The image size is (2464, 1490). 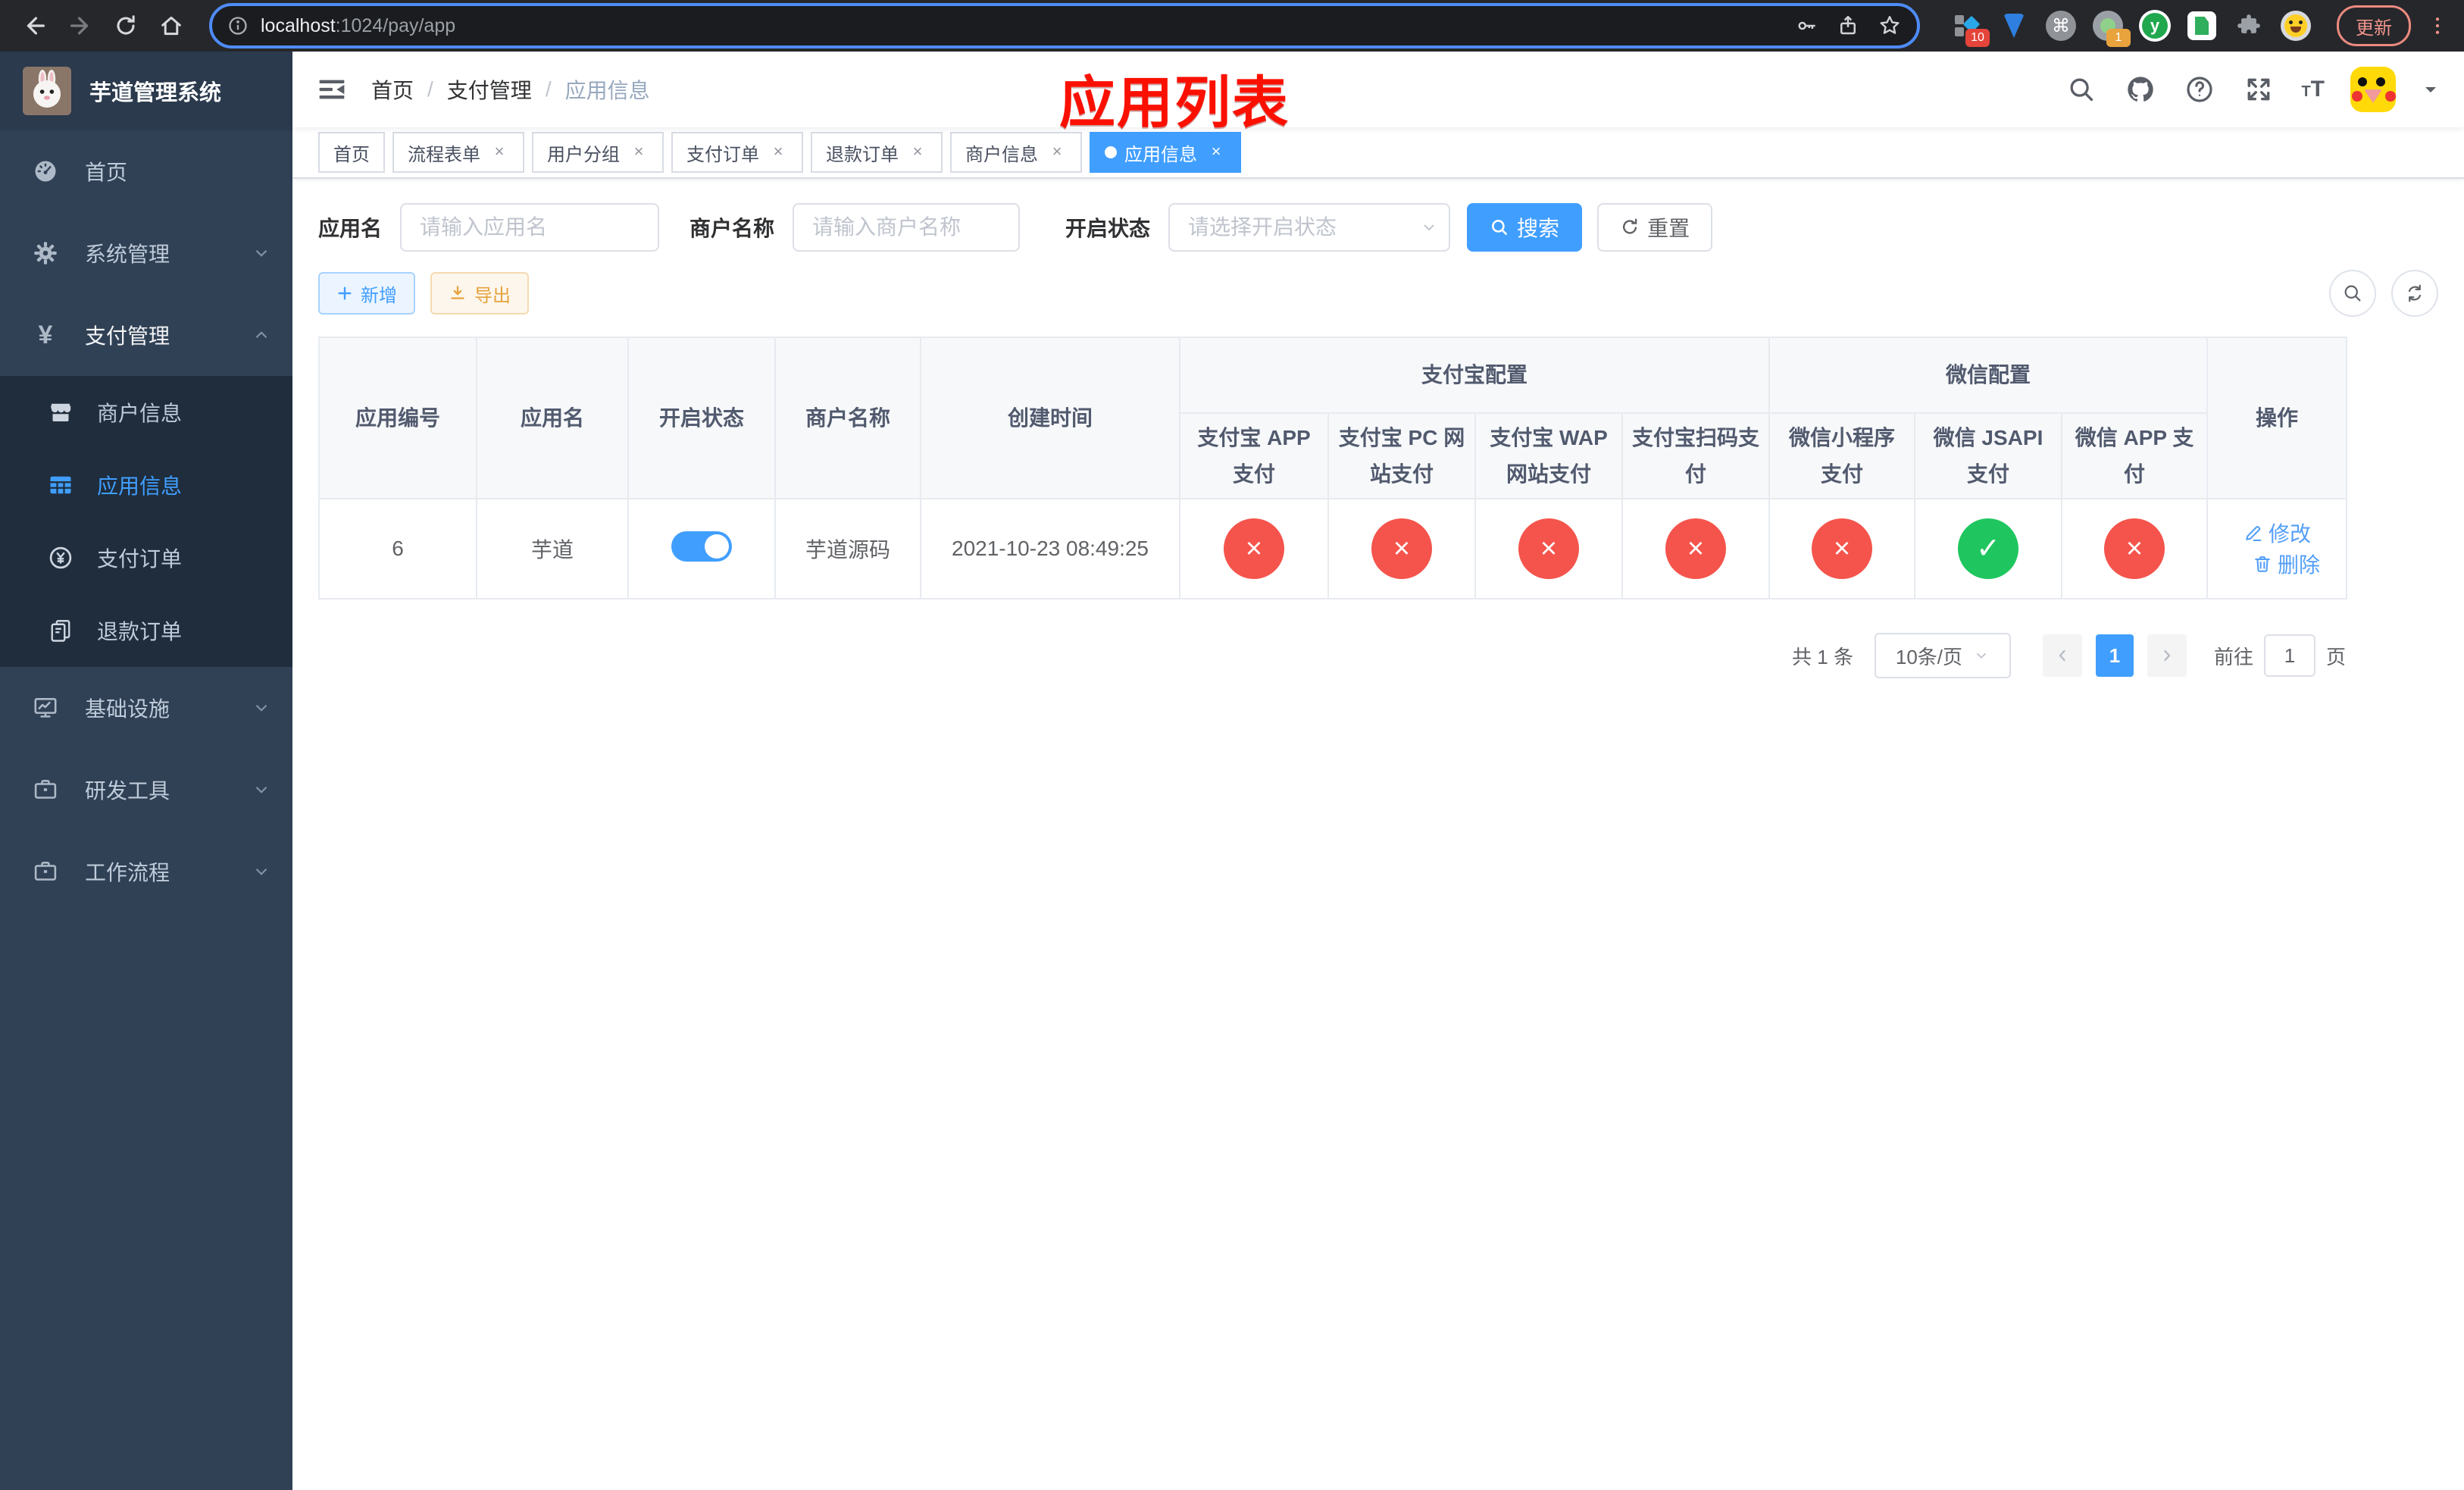 I want to click on password-key-icon, so click(x=1807, y=26).